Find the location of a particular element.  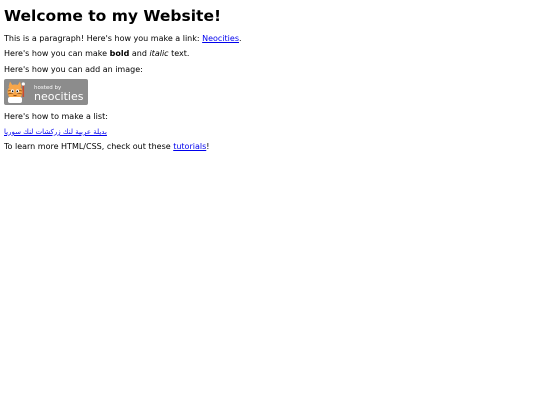

formatting-text-and: and is located at coordinates (139, 53).